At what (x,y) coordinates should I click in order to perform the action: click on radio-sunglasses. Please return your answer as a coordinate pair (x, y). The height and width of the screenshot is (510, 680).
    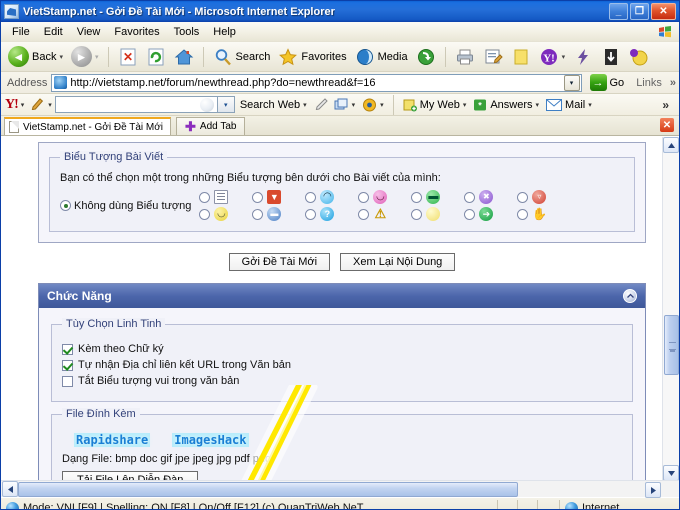
    Looking at the image, I should click on (258, 214).